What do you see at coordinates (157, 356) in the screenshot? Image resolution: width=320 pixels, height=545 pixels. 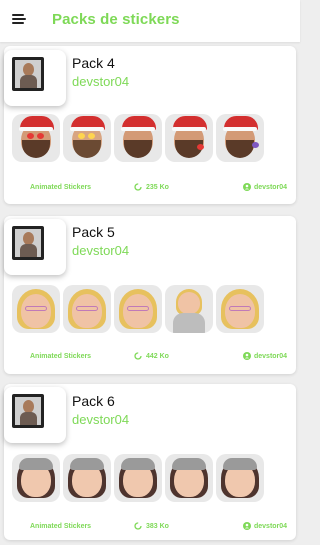 I see `pack-size: 442 Ko` at bounding box center [157, 356].